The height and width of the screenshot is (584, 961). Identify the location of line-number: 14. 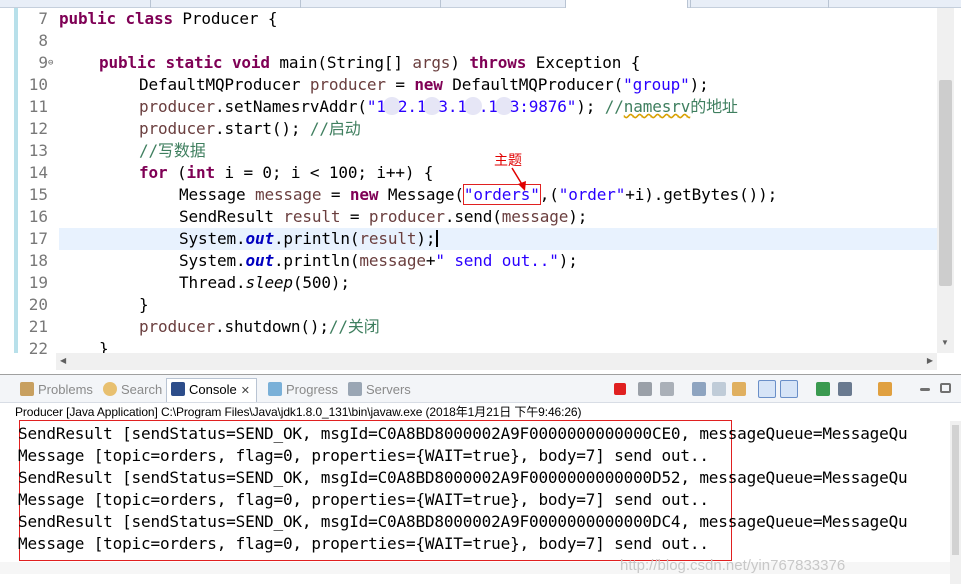
(38, 172).